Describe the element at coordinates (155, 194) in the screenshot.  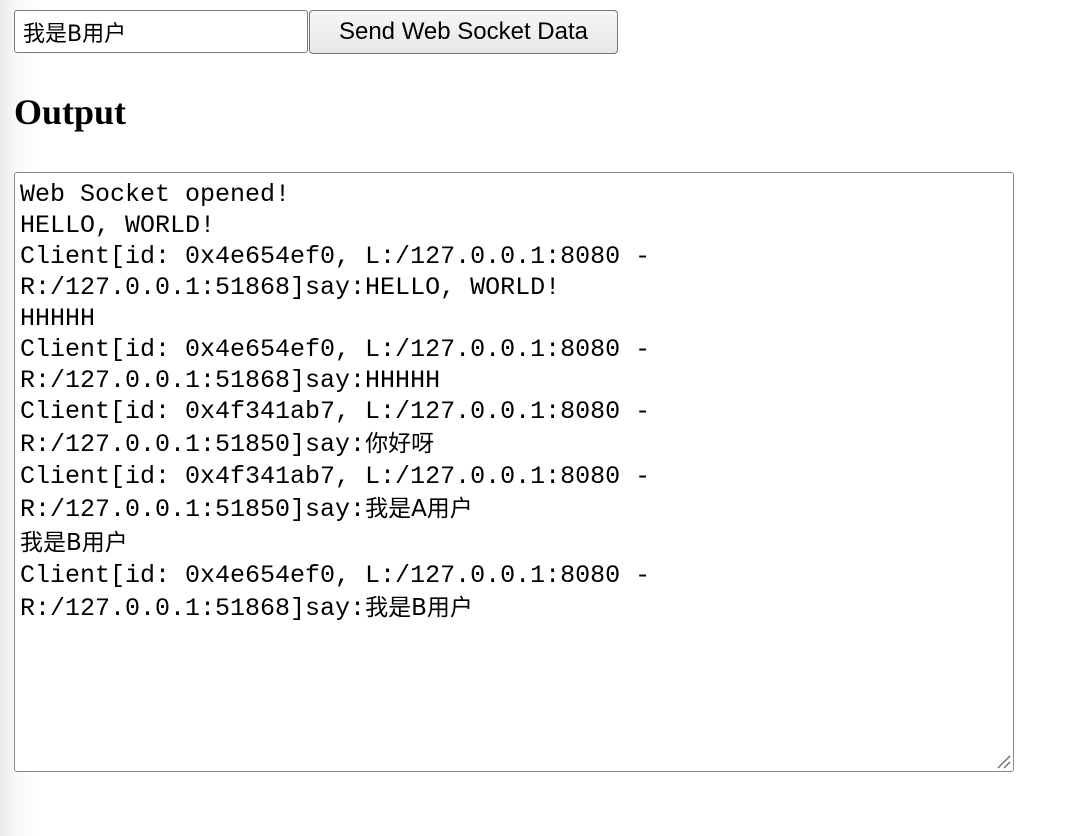
I see `output-line: Web Socket opened!` at that location.